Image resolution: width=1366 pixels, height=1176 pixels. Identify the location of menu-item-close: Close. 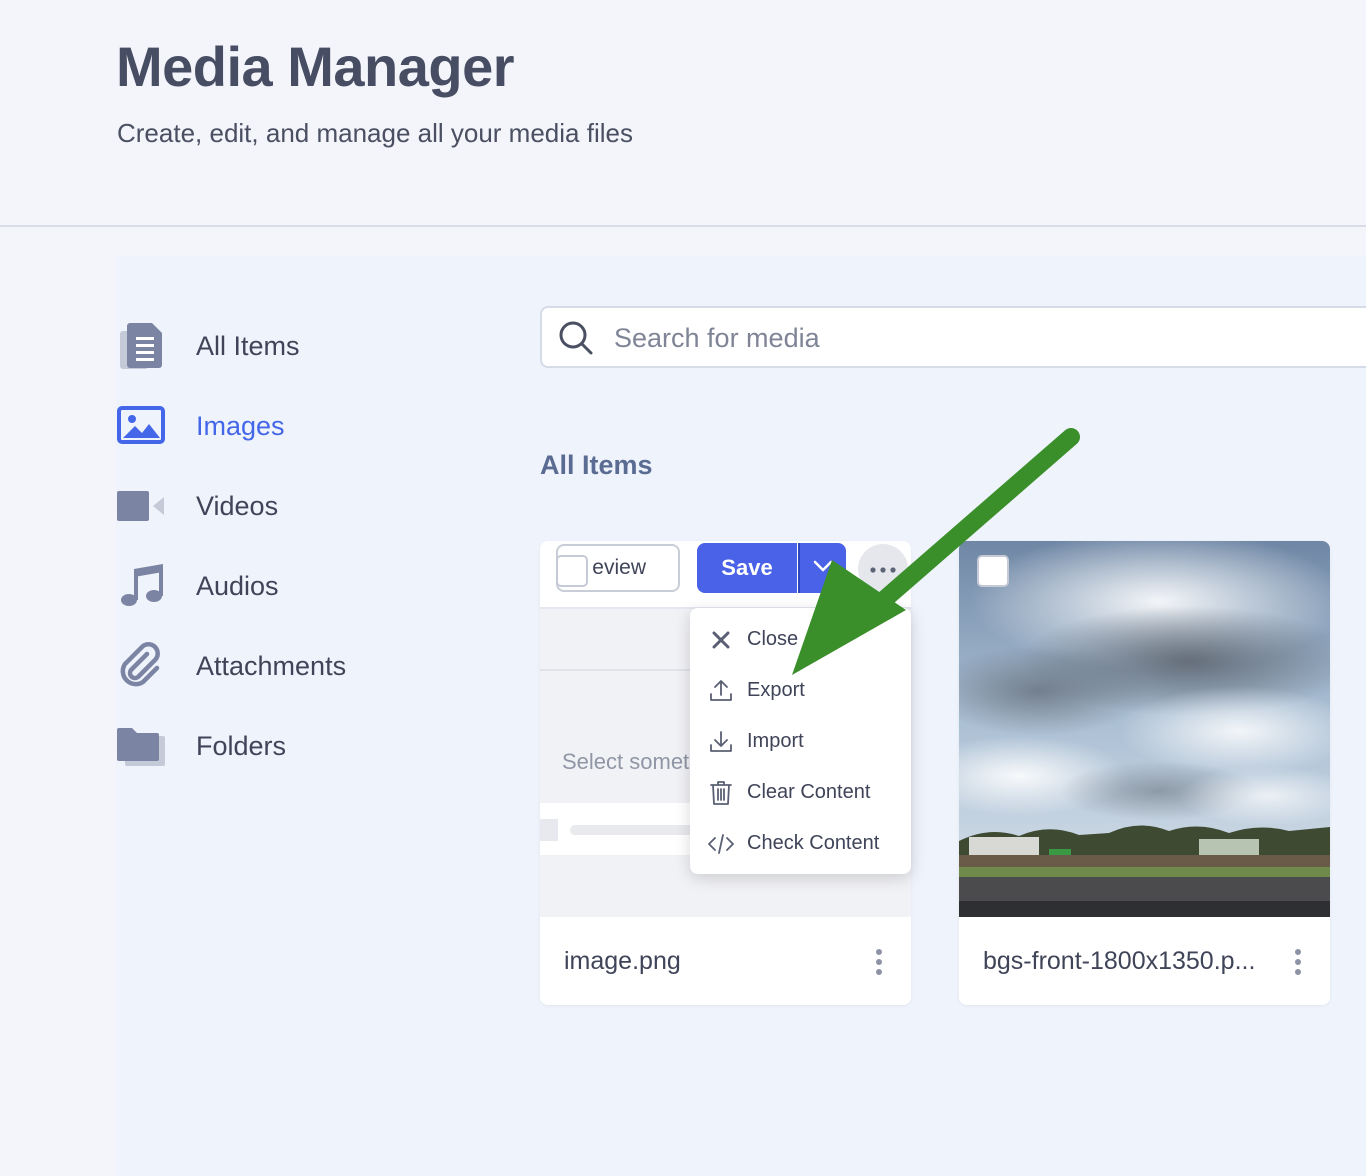
(800, 640).